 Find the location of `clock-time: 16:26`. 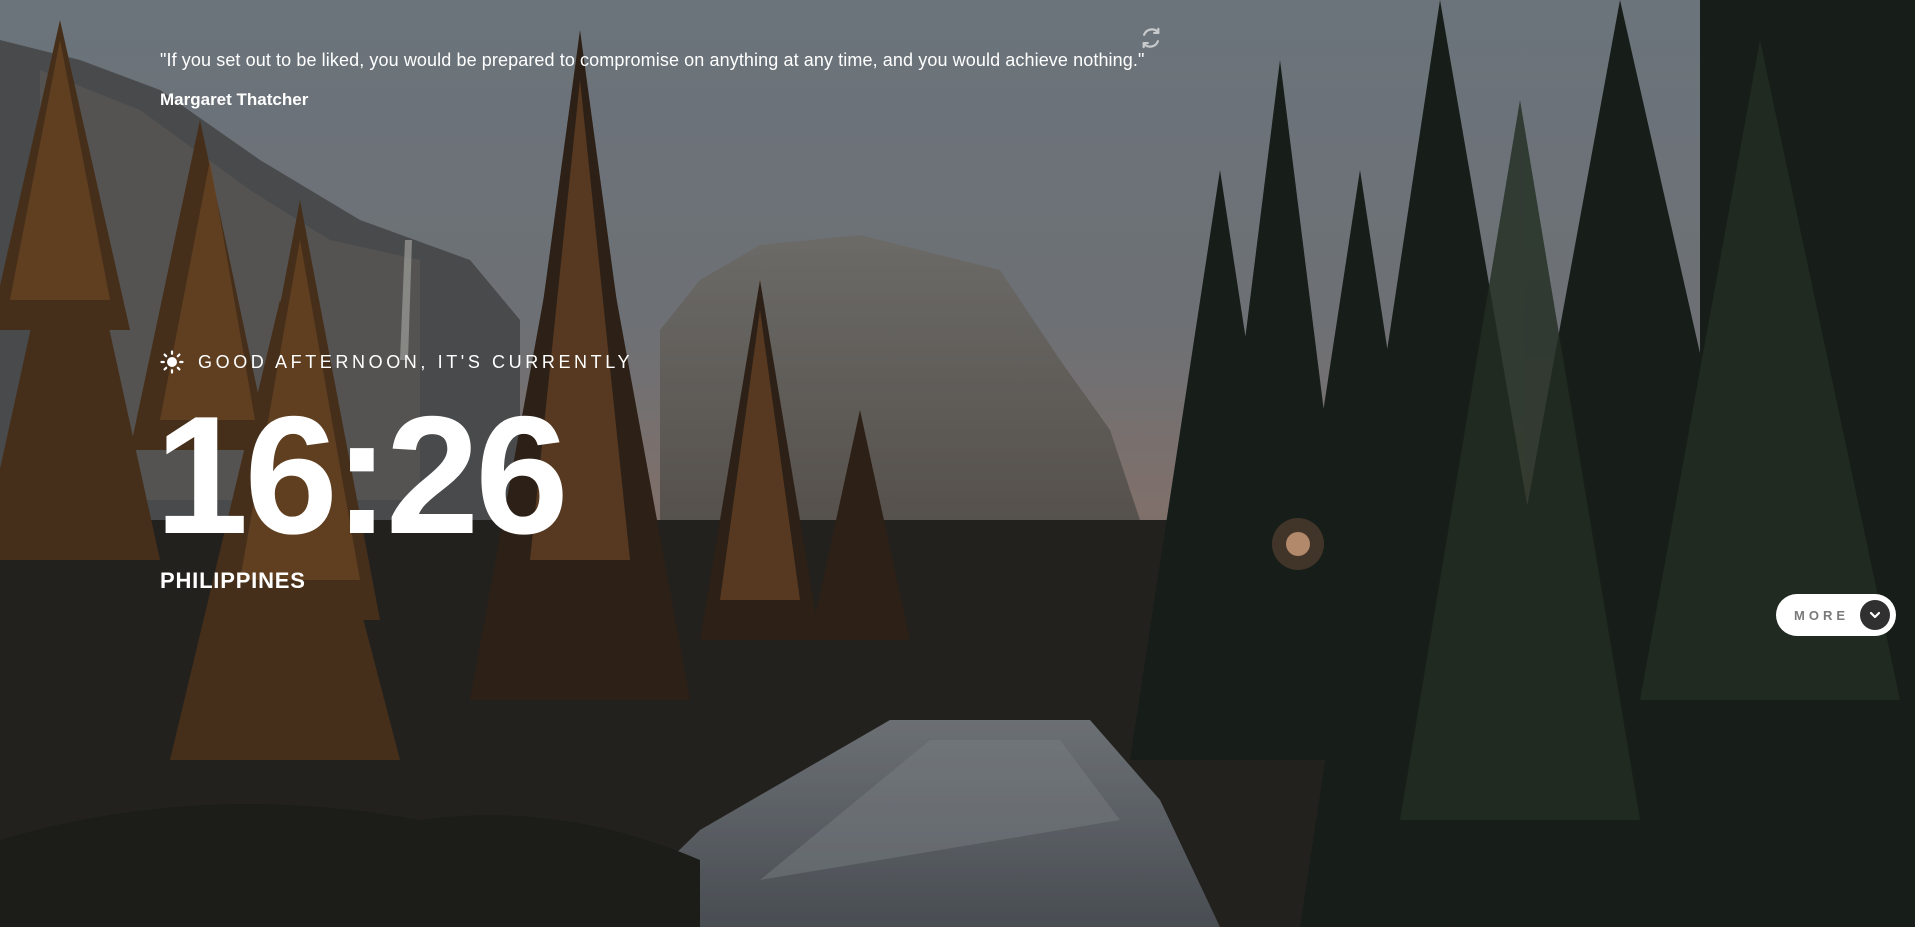

clock-time: 16:26 is located at coordinates (362, 475).